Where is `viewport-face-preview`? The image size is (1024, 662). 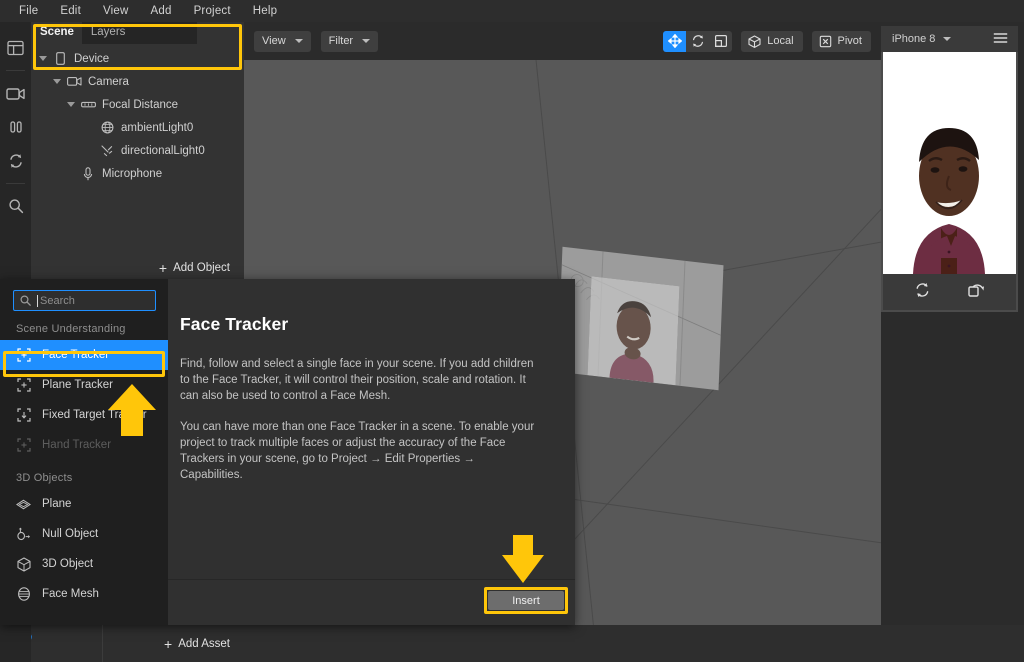 viewport-face-preview is located at coordinates (633, 331).